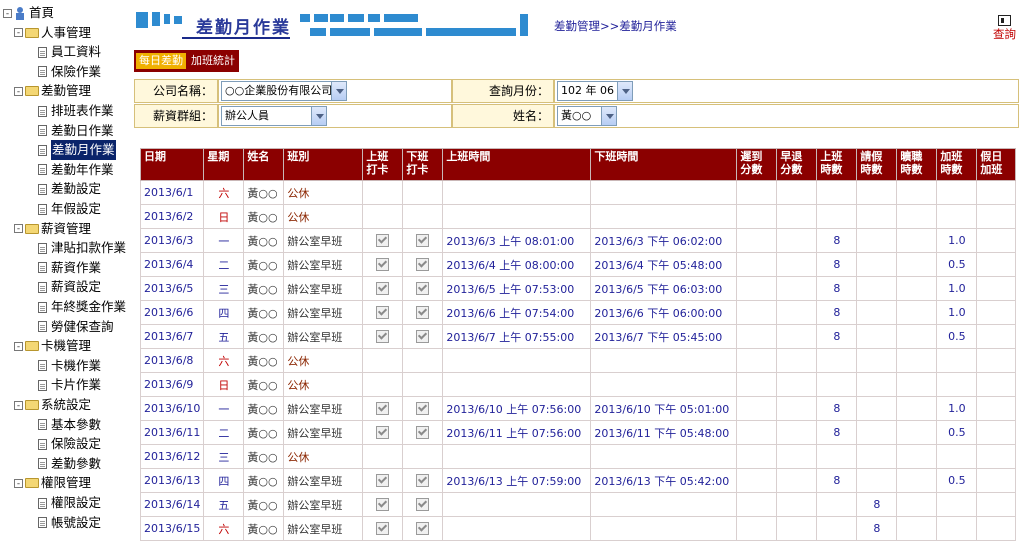  What do you see at coordinates (83, 150) in the screenshot?
I see `item-label: 差勤月作業` at bounding box center [83, 150].